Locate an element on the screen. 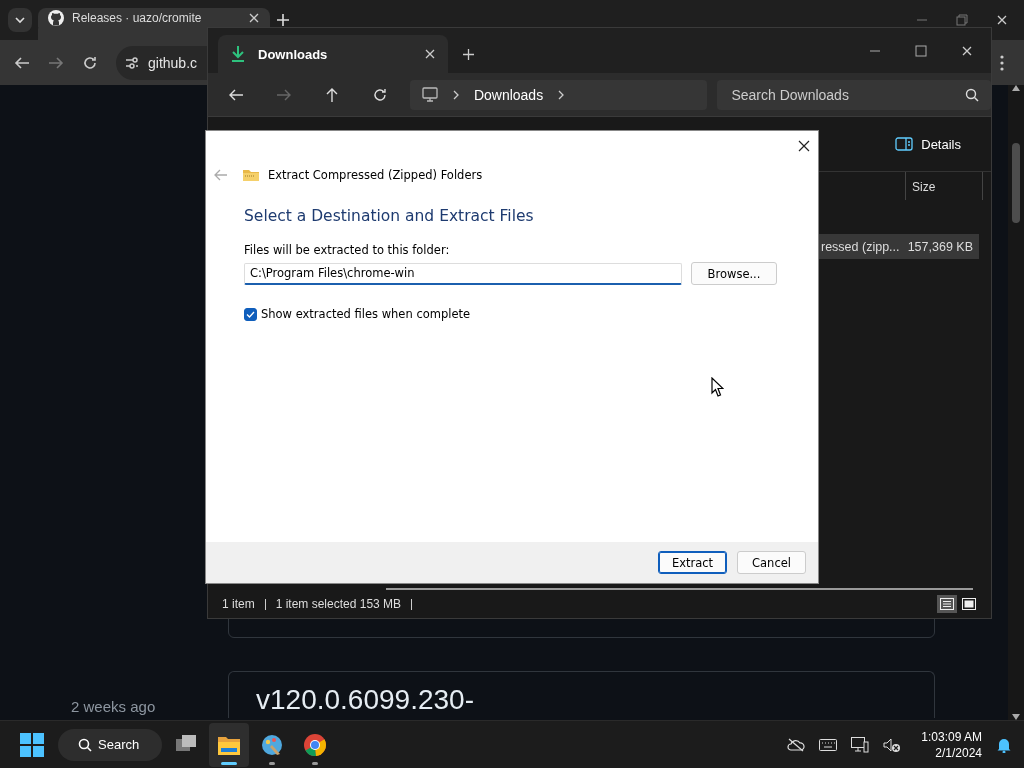 The image size is (1024, 768). back-icon is located at coordinates (22, 62).